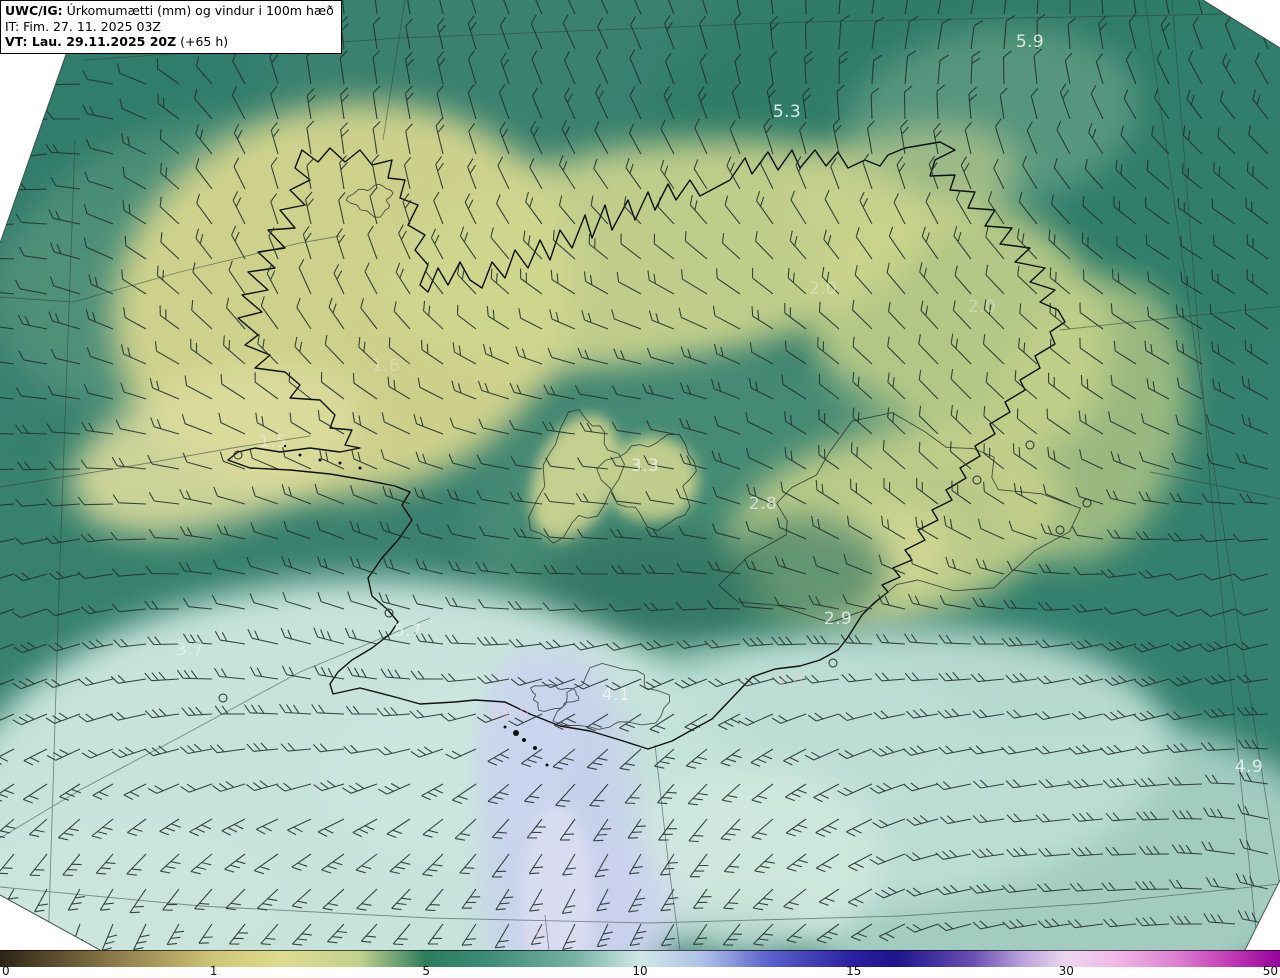 This screenshot has width=1280, height=978. What do you see at coordinates (202, 42) in the screenshot?
I see `valid-time-suffix: (+65 h)` at bounding box center [202, 42].